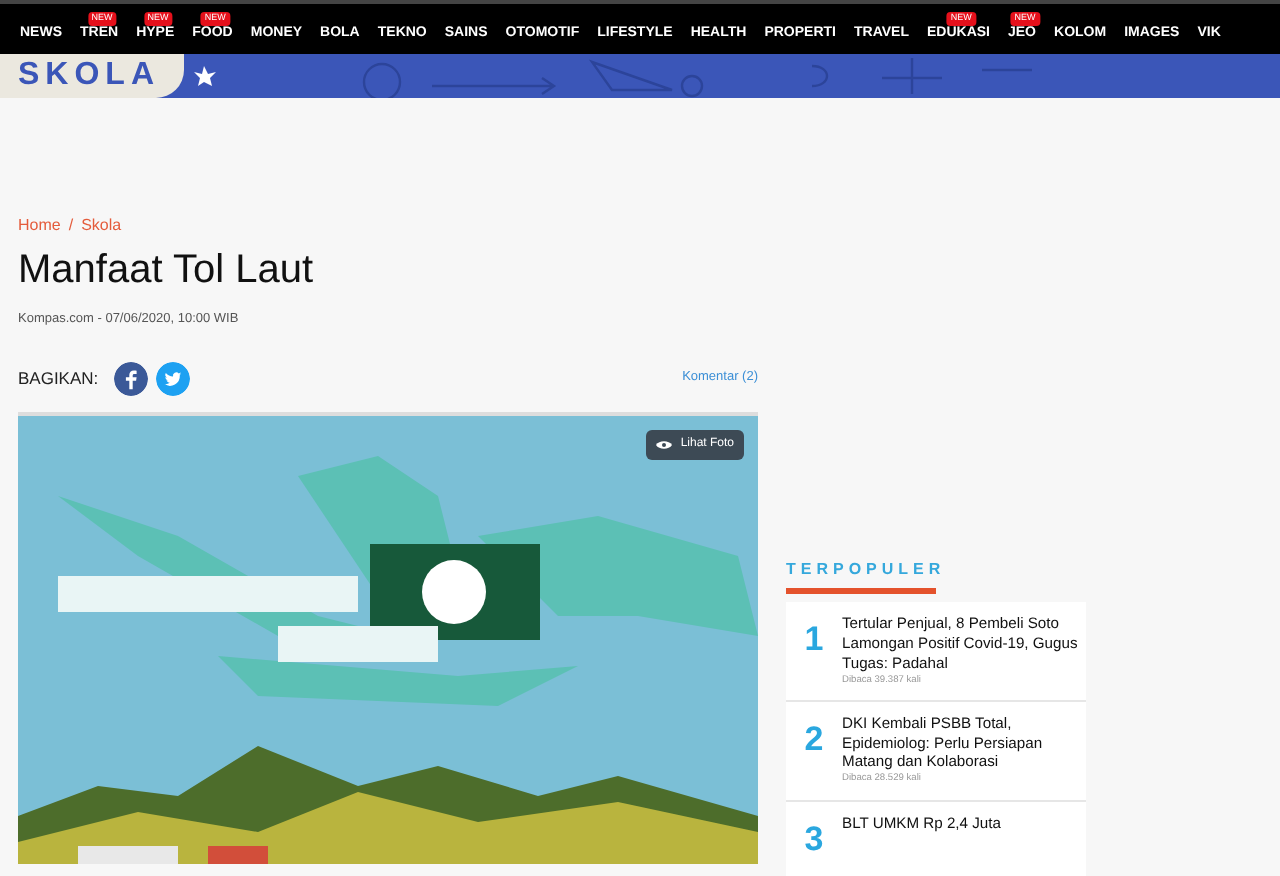  What do you see at coordinates (173, 378) in the screenshot?
I see `twitter-icon` at bounding box center [173, 378].